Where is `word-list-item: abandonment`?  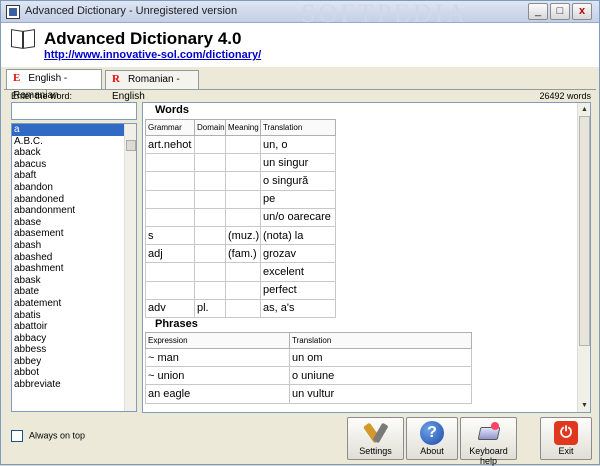
word-list-item: abandonment is located at coordinates (68, 211).